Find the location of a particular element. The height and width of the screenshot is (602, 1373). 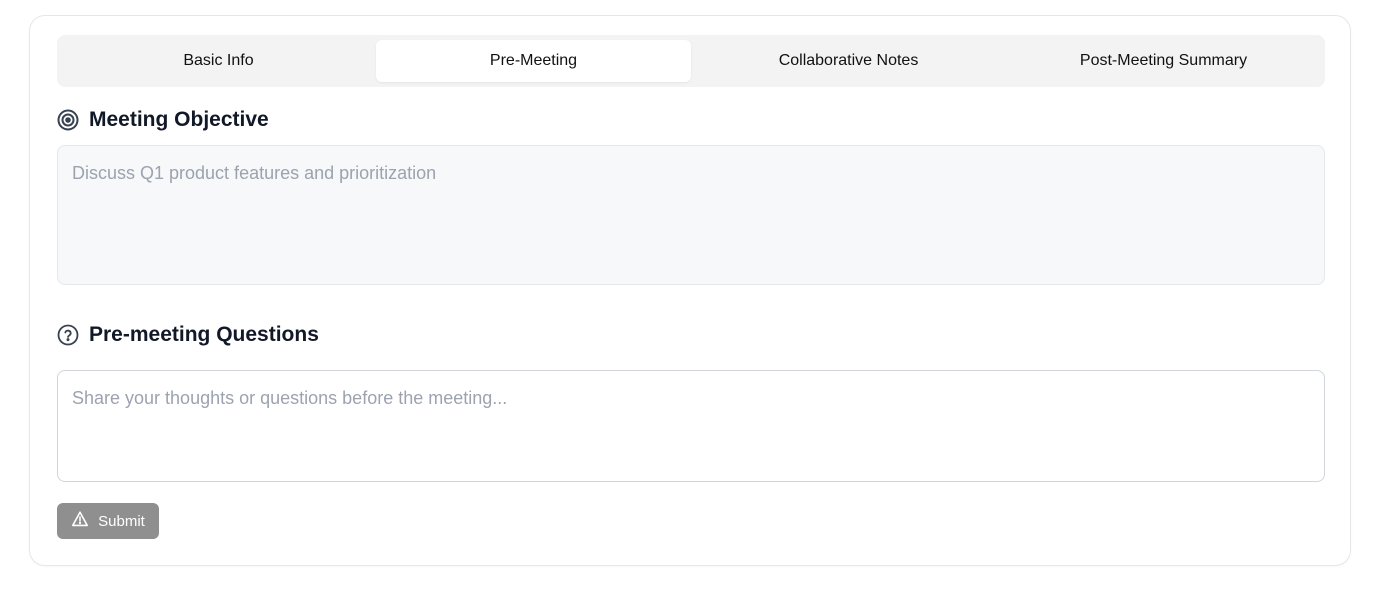

pre-meeting-questions-heading: Pre-meeting Questions is located at coordinates (188, 335).